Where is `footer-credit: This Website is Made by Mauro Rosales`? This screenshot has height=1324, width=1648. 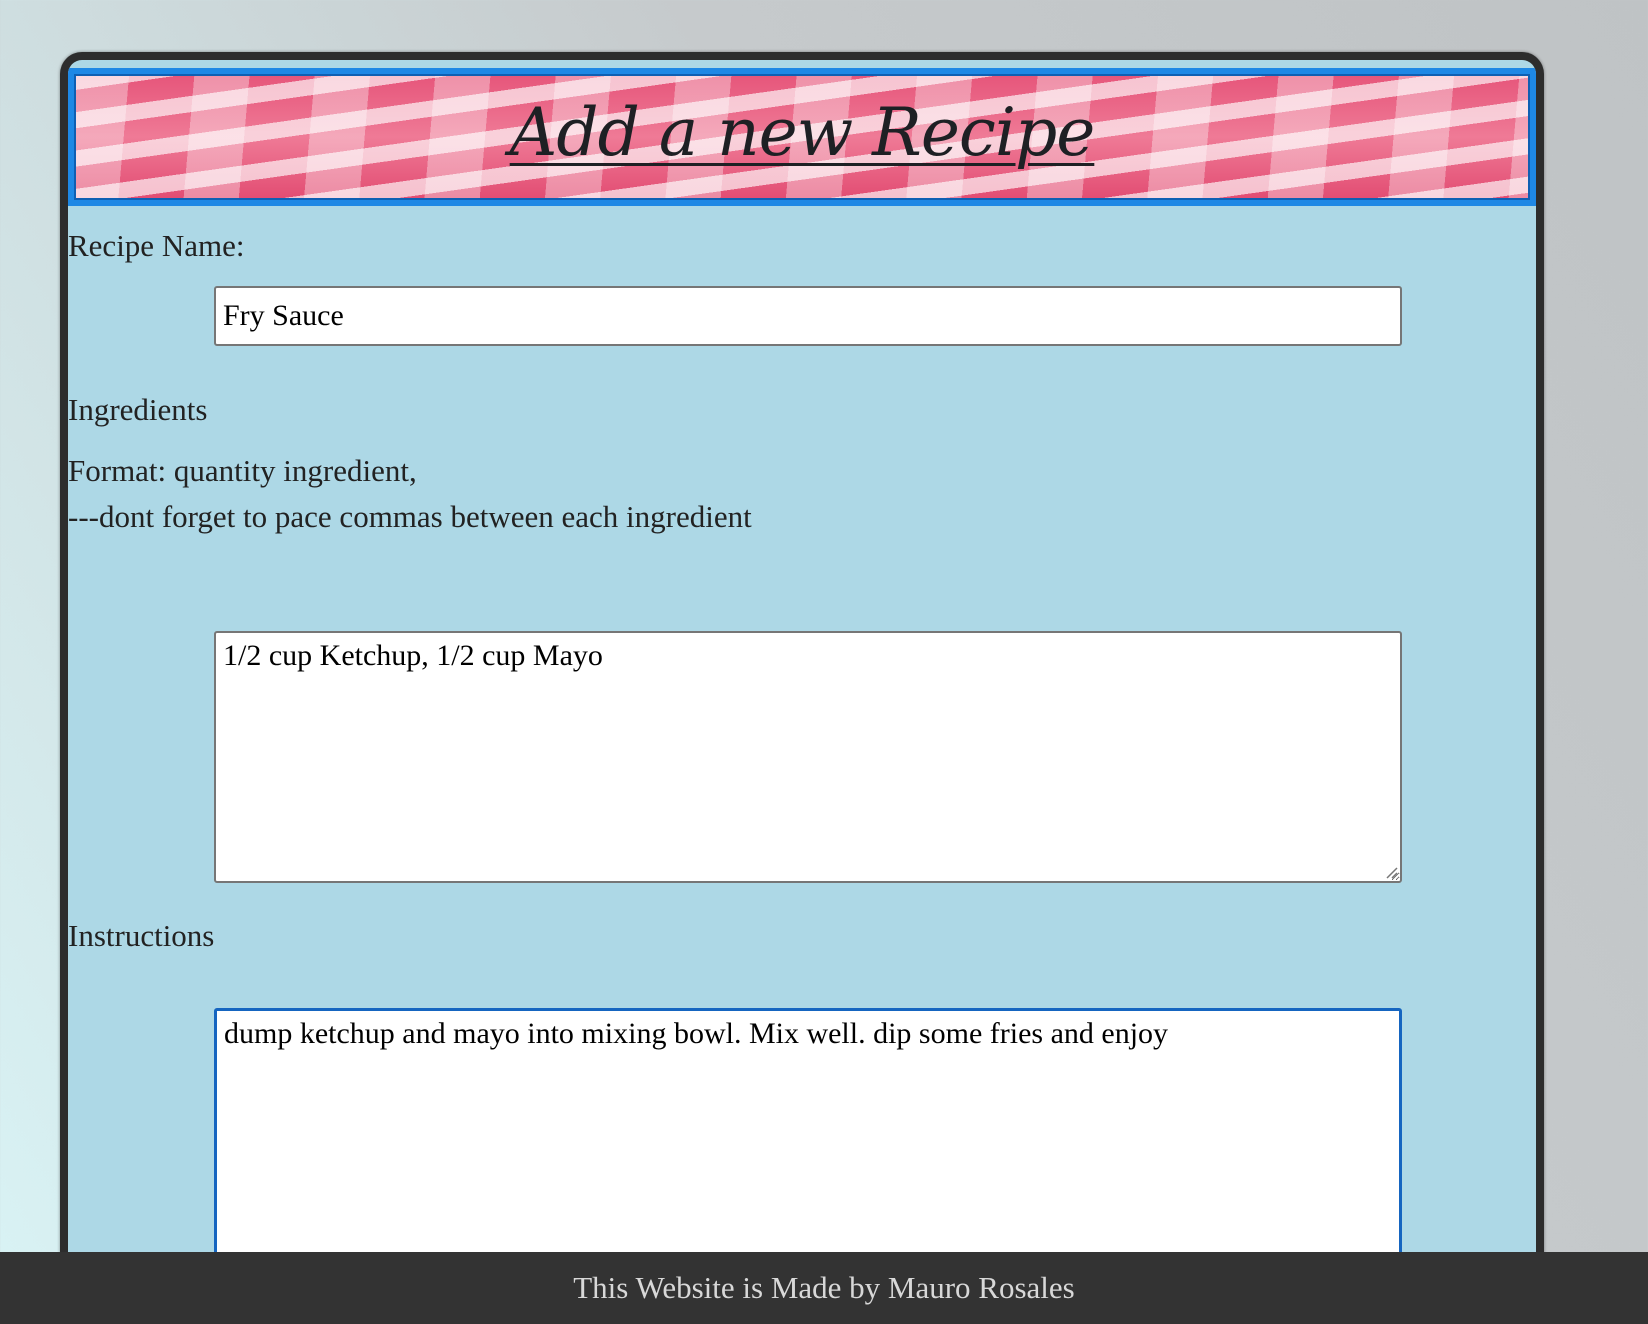 footer-credit: This Website is Made by Mauro Rosales is located at coordinates (824, 1287).